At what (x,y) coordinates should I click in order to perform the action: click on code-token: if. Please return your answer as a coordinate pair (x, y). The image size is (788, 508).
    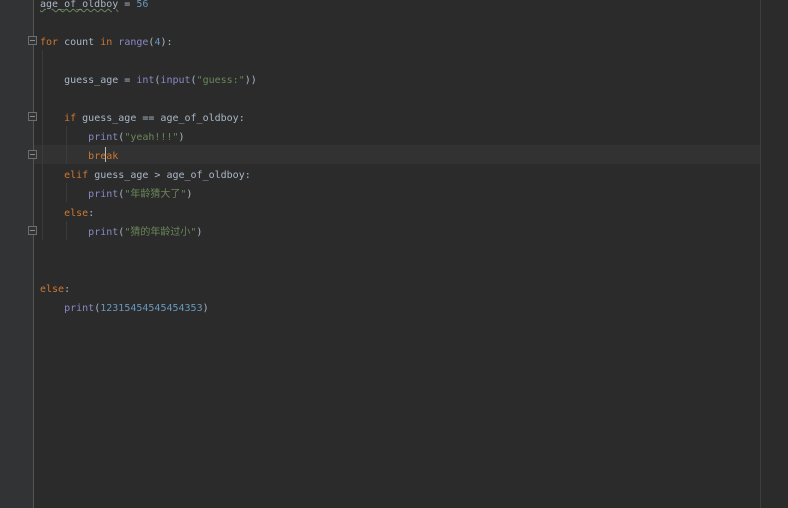
    Looking at the image, I should click on (70, 118).